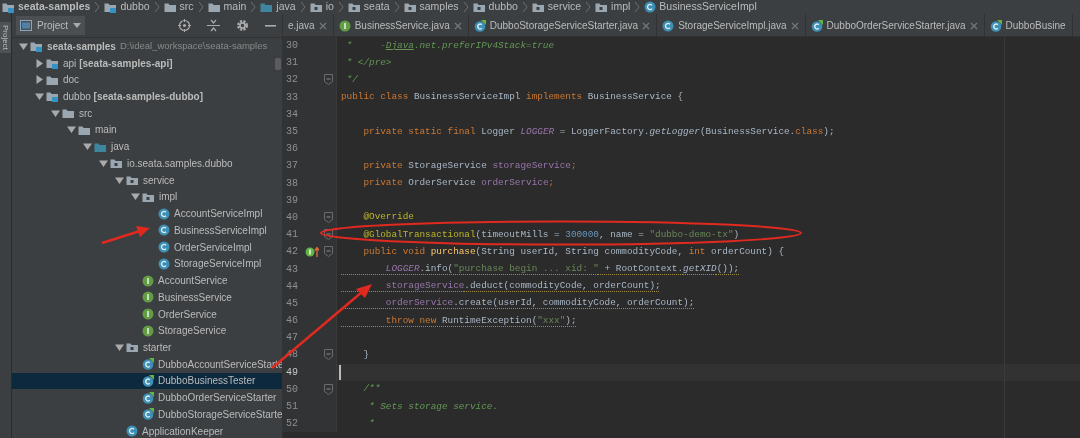 This screenshot has width=1080, height=438. I want to click on code-line: storageService.deduct(commodityCode, orderCount);, so click(522, 286).